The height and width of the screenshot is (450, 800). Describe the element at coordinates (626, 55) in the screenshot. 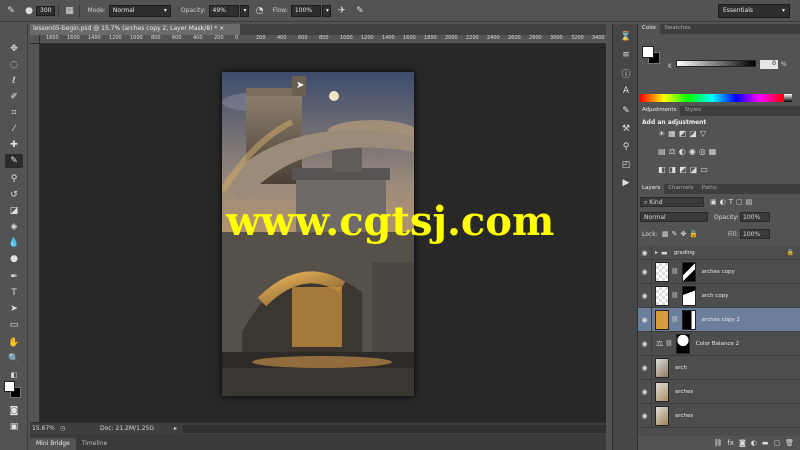

I see `properties-icon: ≡` at that location.